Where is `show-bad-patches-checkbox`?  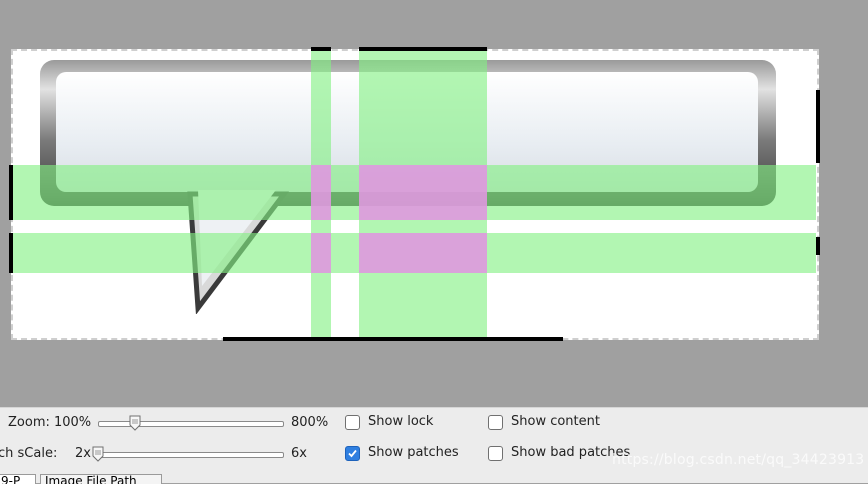 show-bad-patches-checkbox is located at coordinates (495, 453).